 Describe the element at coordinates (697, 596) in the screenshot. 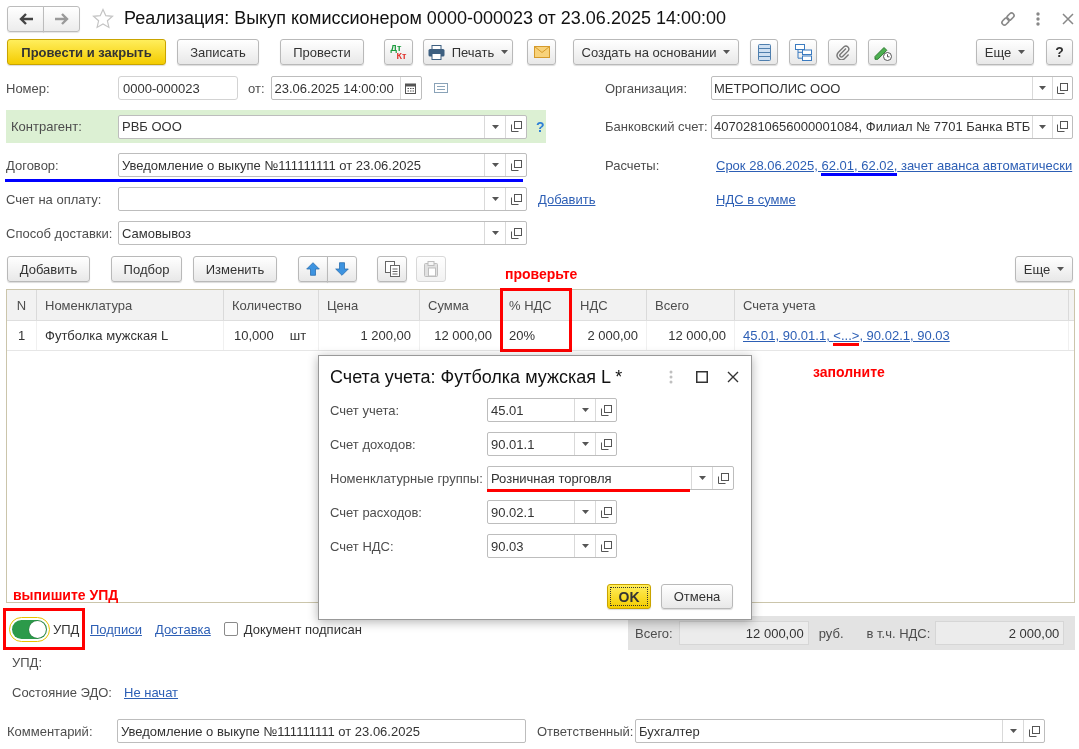

I see `secondary-button: Отмена` at that location.